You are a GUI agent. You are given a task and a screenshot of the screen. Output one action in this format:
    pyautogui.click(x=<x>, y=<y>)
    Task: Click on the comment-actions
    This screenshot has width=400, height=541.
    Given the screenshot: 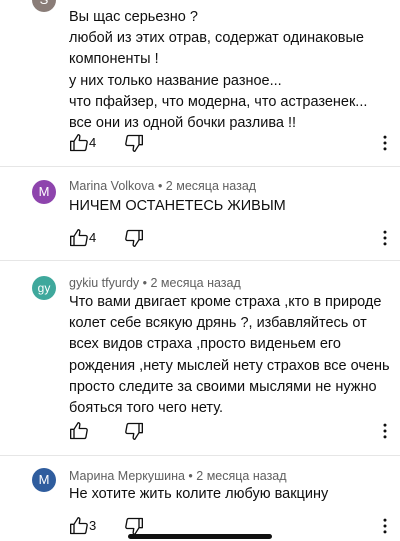 What is the action you would take?
    pyautogui.click(x=229, y=431)
    